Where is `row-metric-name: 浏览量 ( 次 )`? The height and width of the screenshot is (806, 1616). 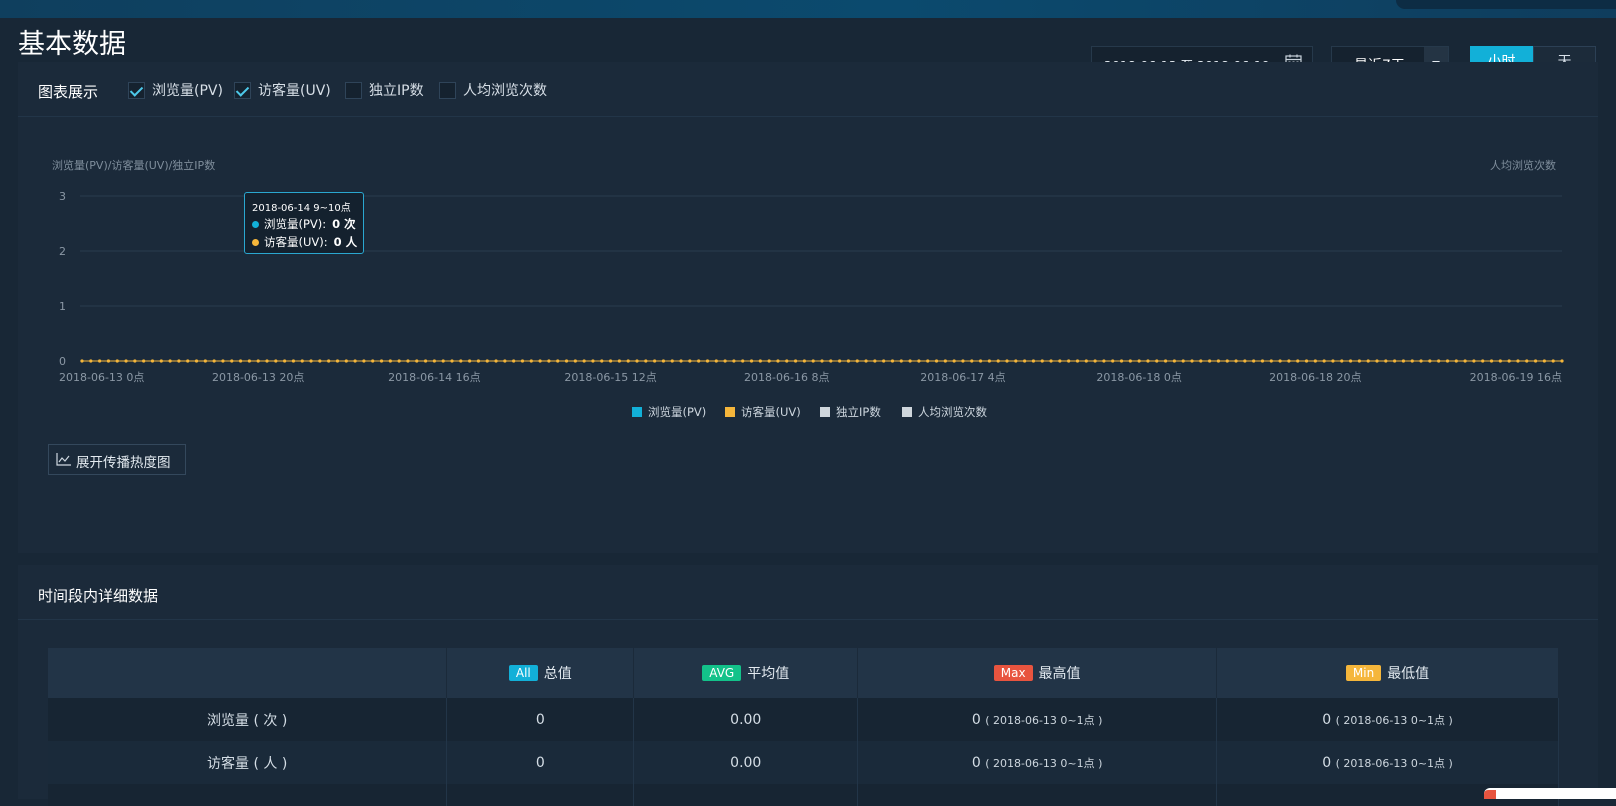 row-metric-name: 浏览量 ( 次 ) is located at coordinates (248, 719).